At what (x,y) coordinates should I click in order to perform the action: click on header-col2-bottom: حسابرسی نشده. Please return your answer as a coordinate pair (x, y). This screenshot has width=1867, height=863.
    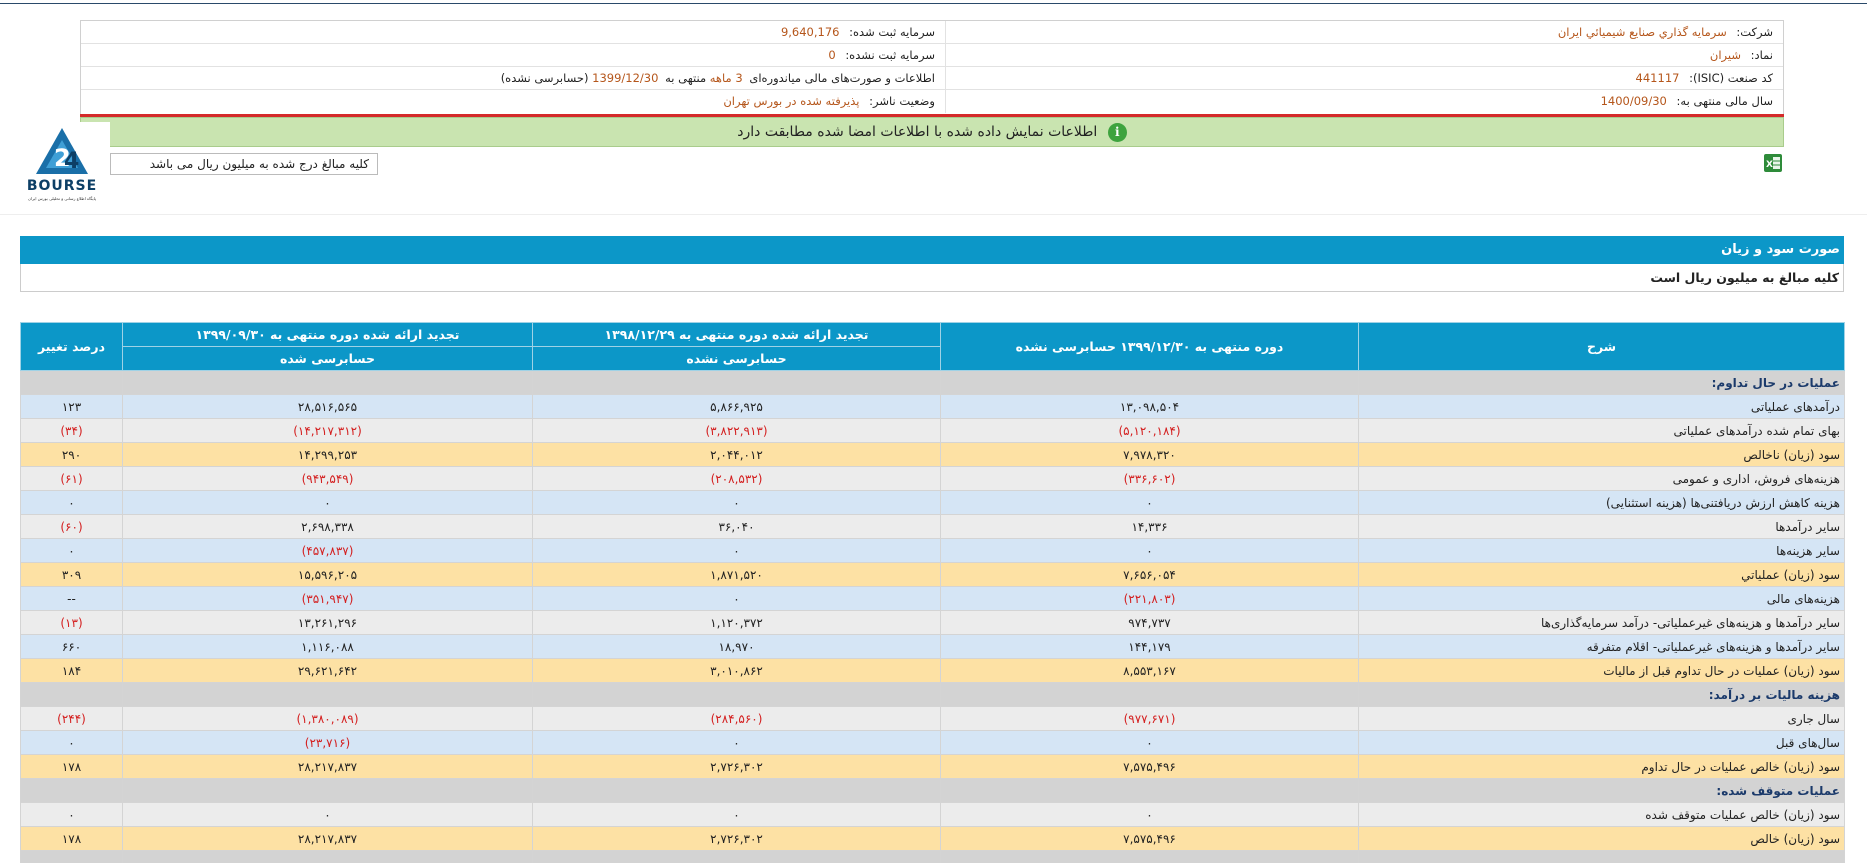
    Looking at the image, I should click on (736, 358).